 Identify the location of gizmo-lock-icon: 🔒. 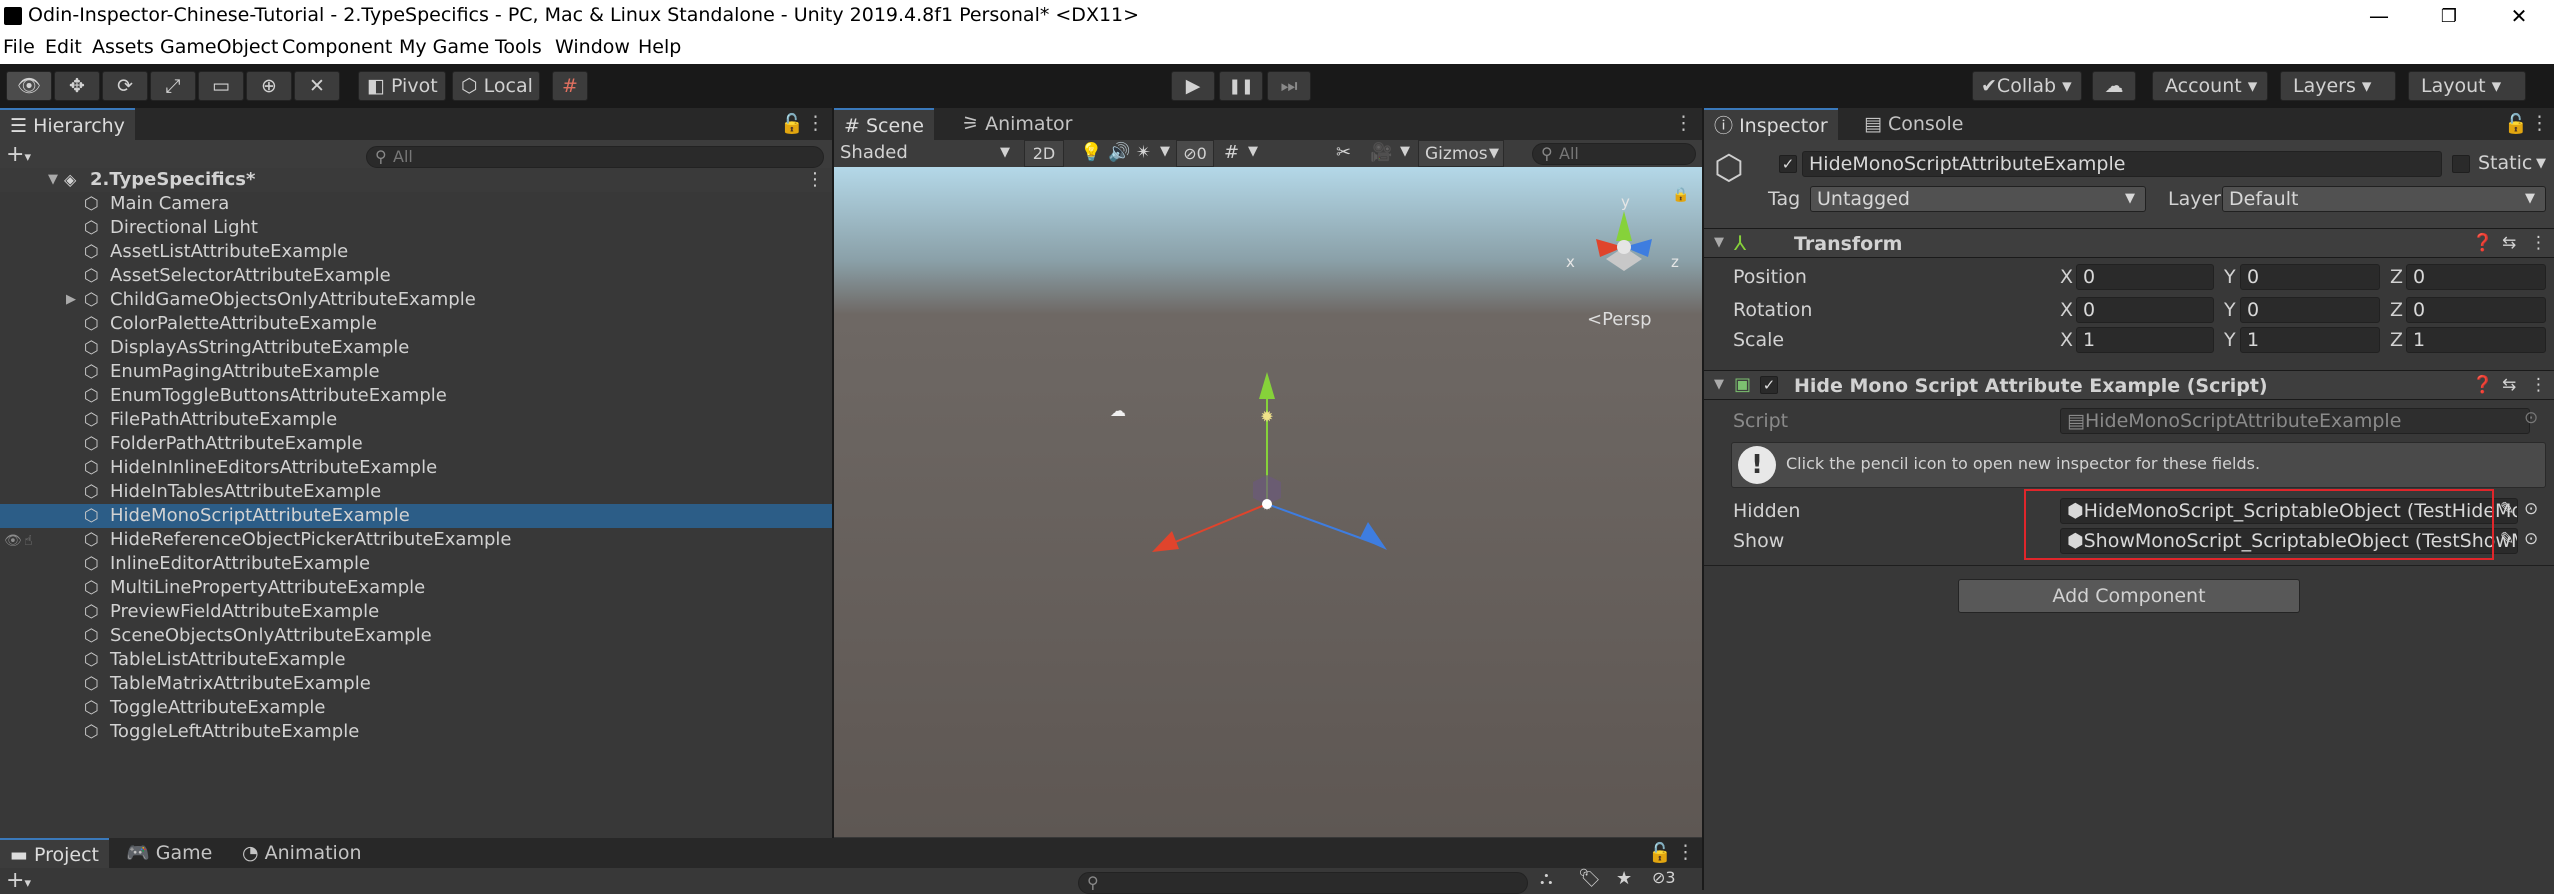
(1680, 195).